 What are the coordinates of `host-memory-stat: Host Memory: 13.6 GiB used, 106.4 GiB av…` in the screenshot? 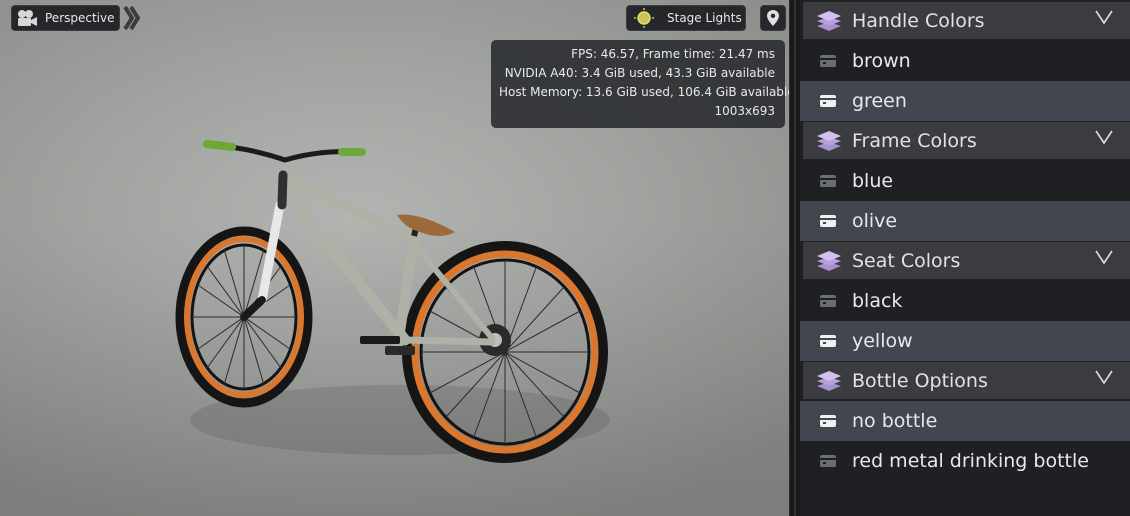 It's located at (644, 92).